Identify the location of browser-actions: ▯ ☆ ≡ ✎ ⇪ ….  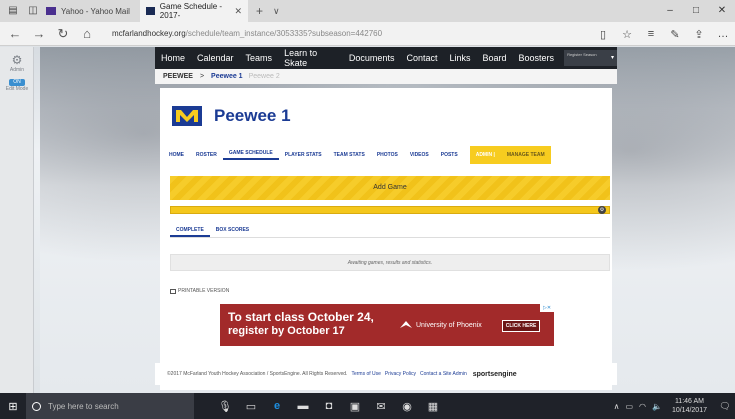
(663, 34).